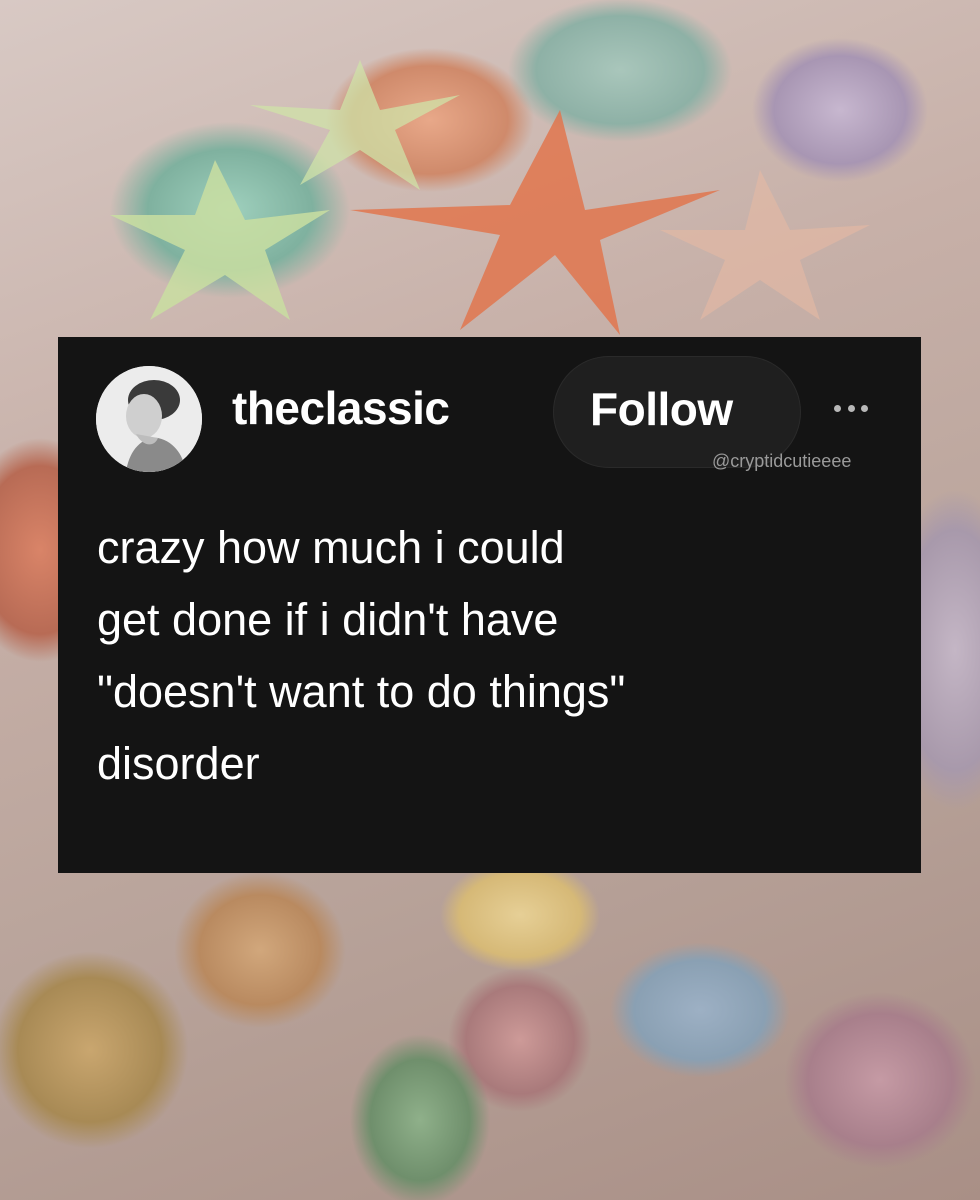 This screenshot has width=980, height=1200. I want to click on avatar-portrait-icon, so click(149, 419).